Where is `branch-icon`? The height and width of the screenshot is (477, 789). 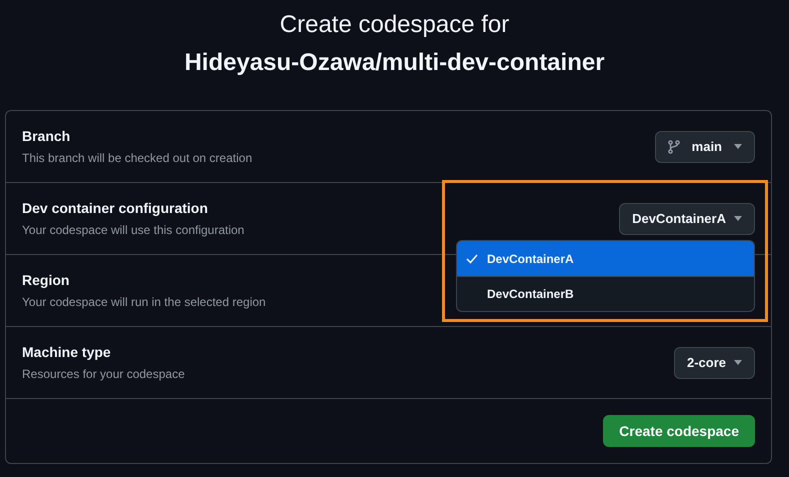 branch-icon is located at coordinates (674, 147).